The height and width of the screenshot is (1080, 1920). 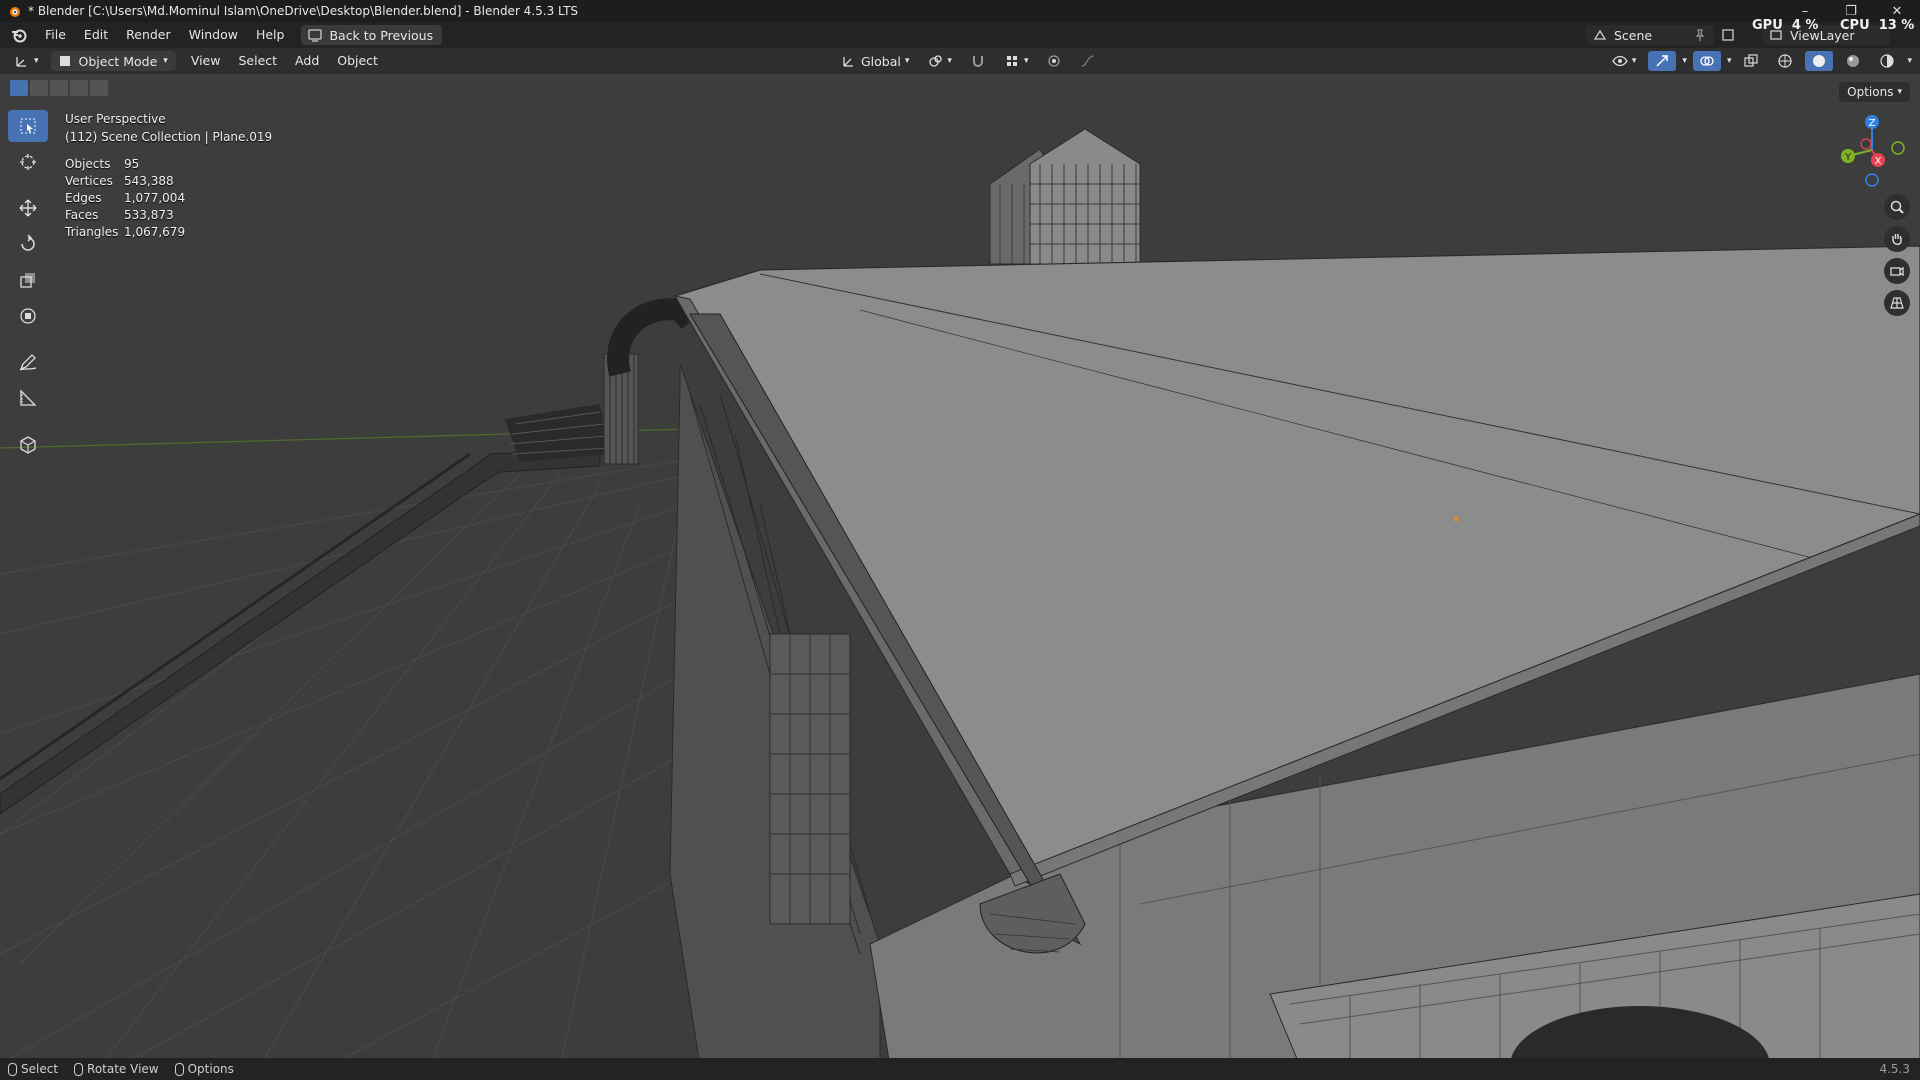 What do you see at coordinates (55, 35) in the screenshot?
I see `menu-file: File` at bounding box center [55, 35].